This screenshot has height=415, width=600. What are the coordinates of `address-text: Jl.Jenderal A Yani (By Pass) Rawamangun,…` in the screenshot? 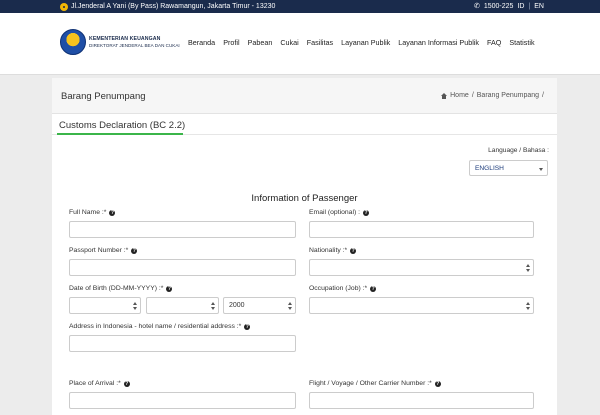 It's located at (173, 6).